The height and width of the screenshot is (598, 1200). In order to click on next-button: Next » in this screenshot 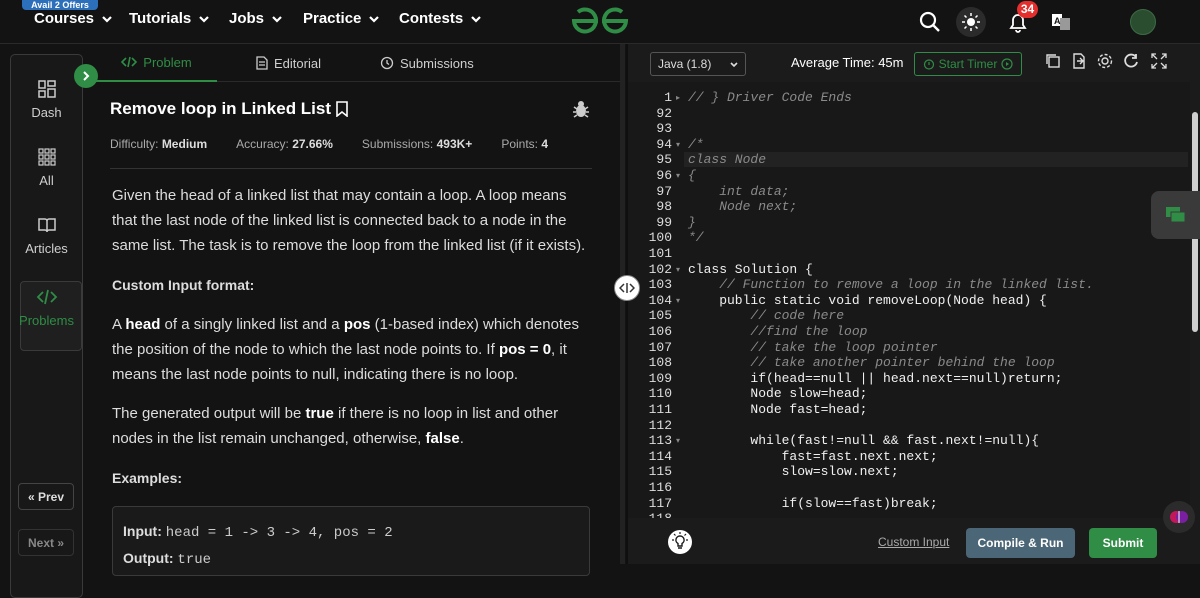, I will do `click(46, 542)`.